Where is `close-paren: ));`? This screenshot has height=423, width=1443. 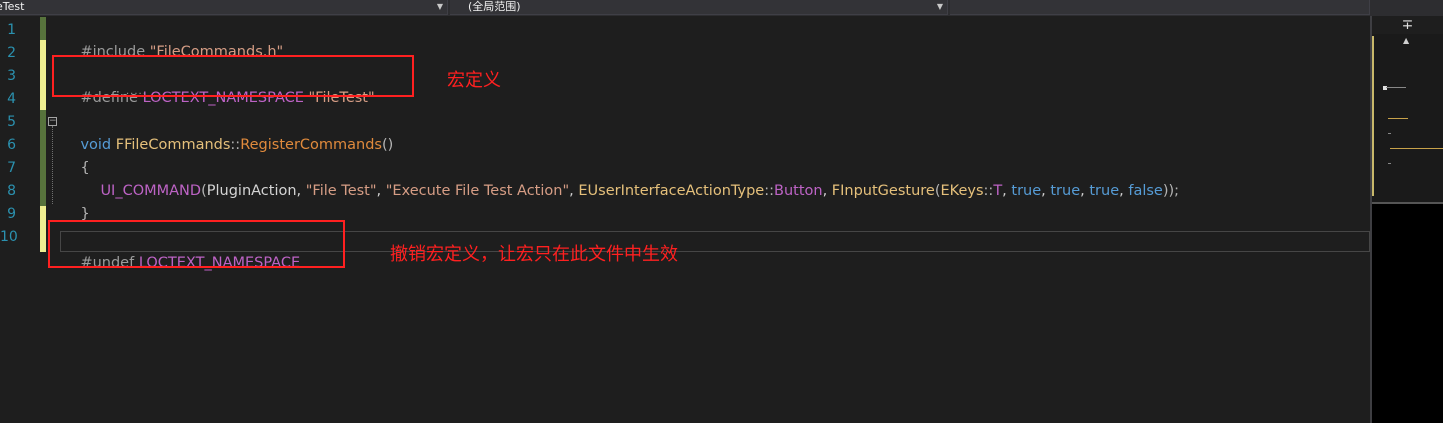
close-paren: )); is located at coordinates (1171, 191).